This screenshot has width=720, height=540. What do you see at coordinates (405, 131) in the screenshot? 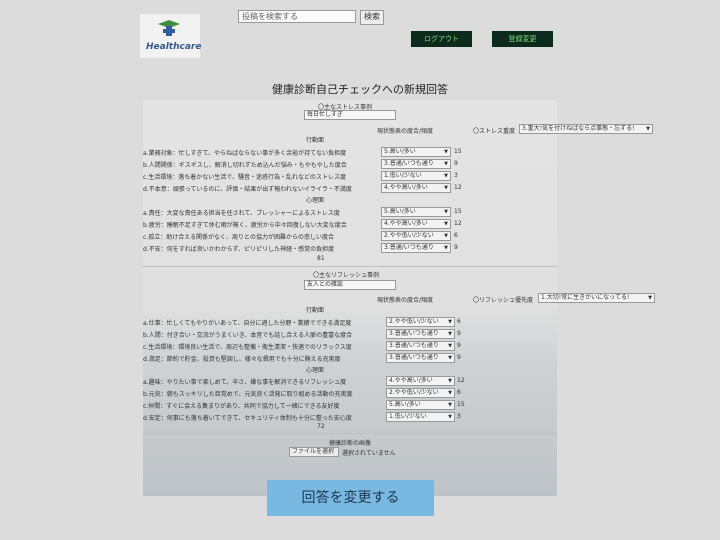
I see `stress-freq-header: 現状態表の度合/頻度` at bounding box center [405, 131].